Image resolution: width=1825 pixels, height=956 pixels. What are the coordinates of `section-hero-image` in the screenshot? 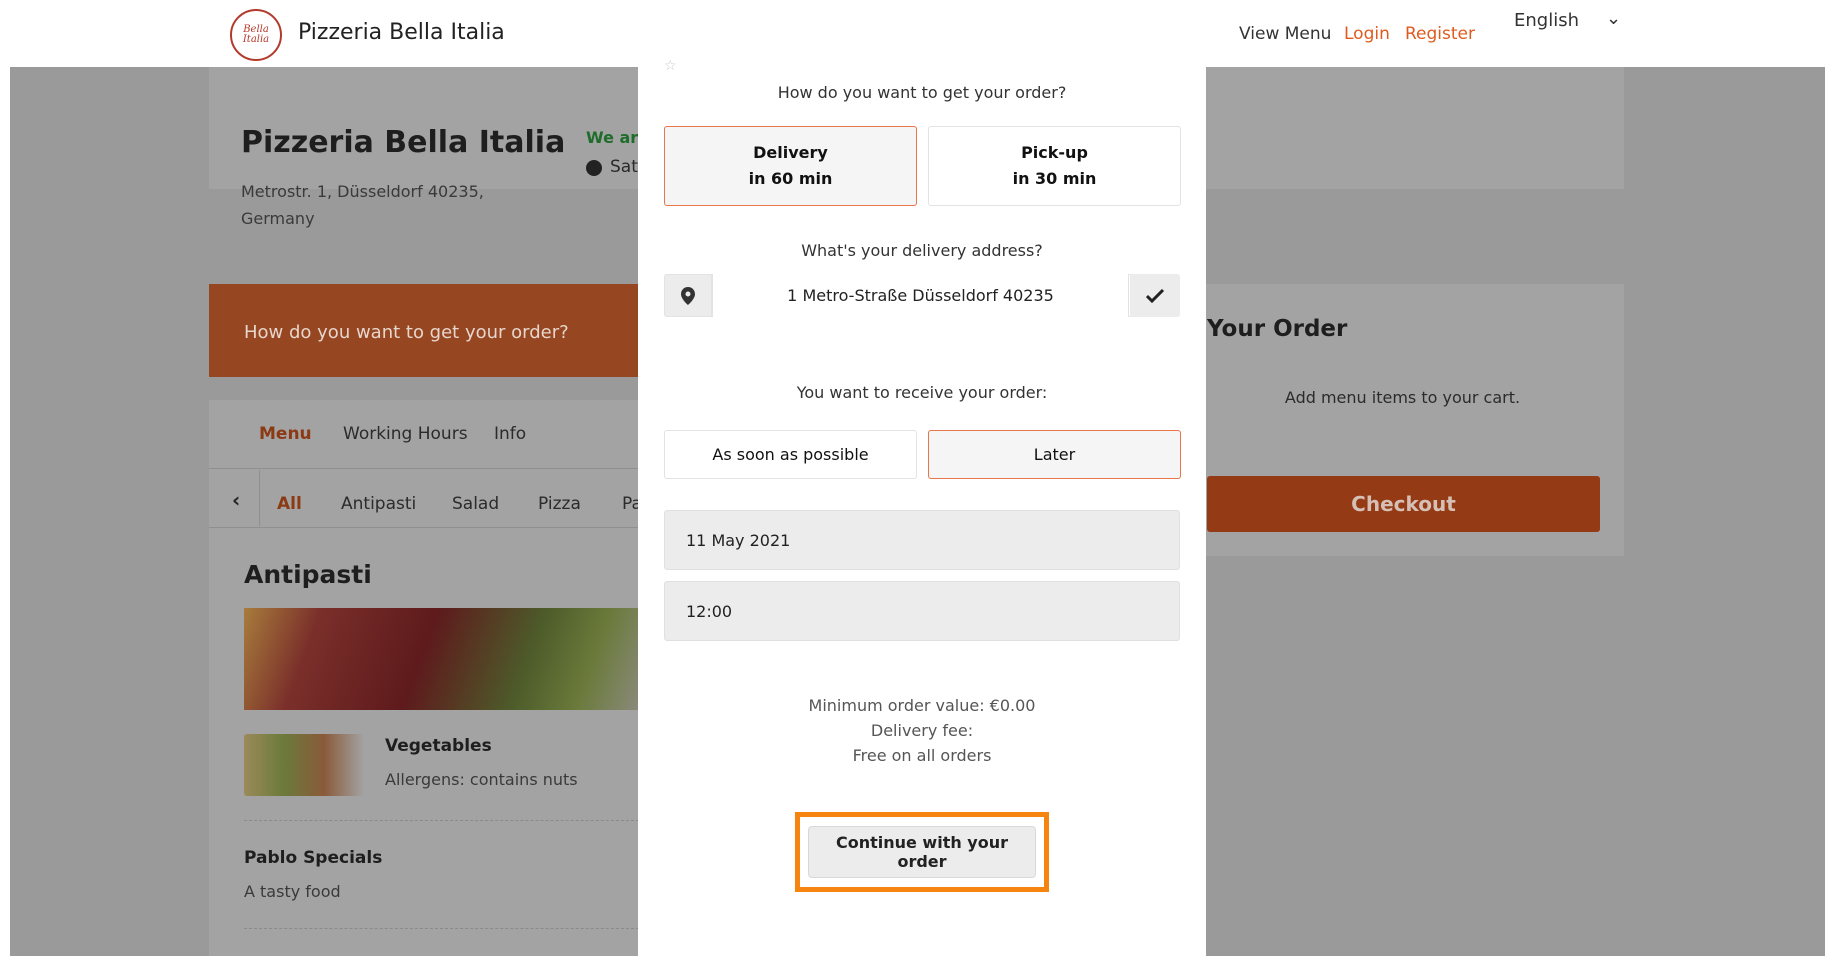 It's located at (441, 659).